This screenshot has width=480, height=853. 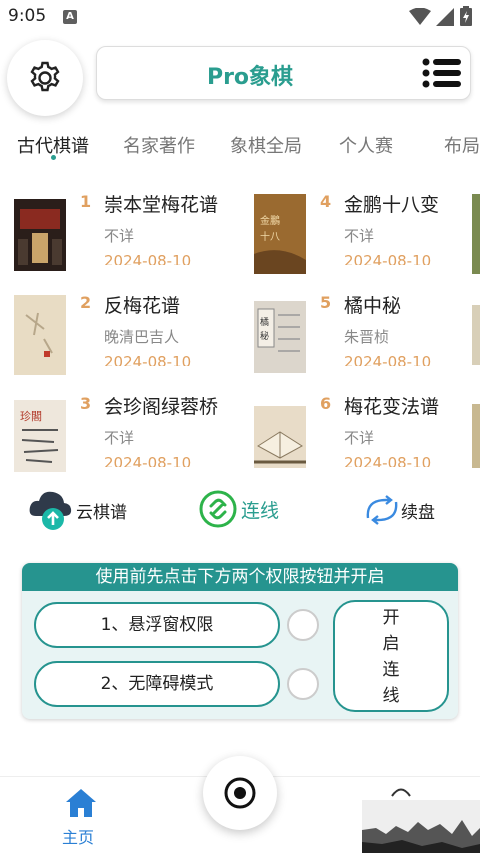 What do you see at coordinates (303, 625) in the screenshot?
I see `float-window-status-indicator` at bounding box center [303, 625].